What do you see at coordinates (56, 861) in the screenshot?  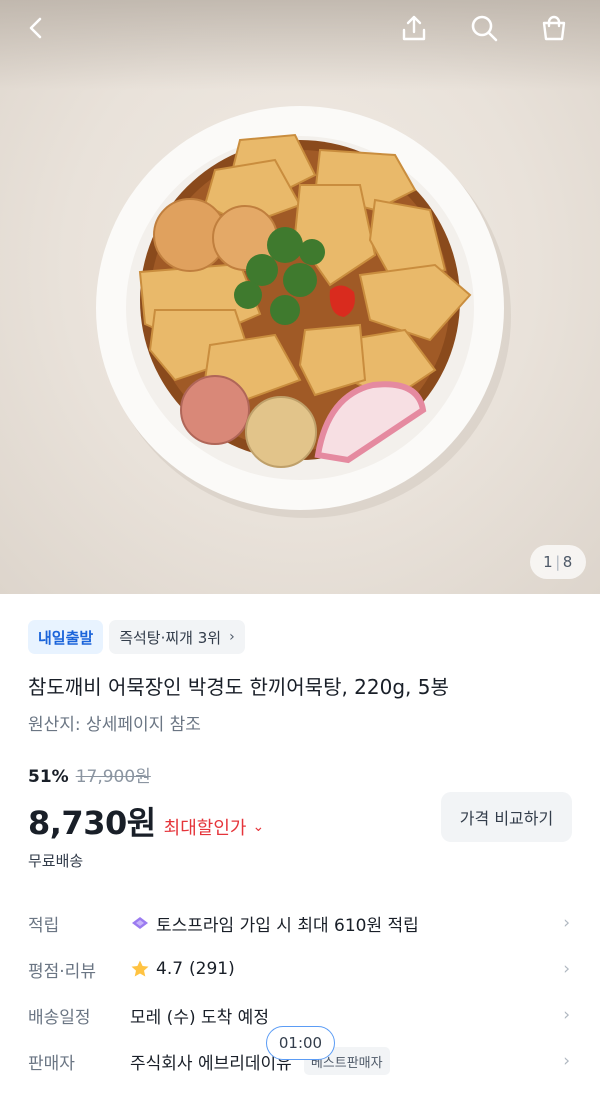 I see `shipping-info: 무료배송` at bounding box center [56, 861].